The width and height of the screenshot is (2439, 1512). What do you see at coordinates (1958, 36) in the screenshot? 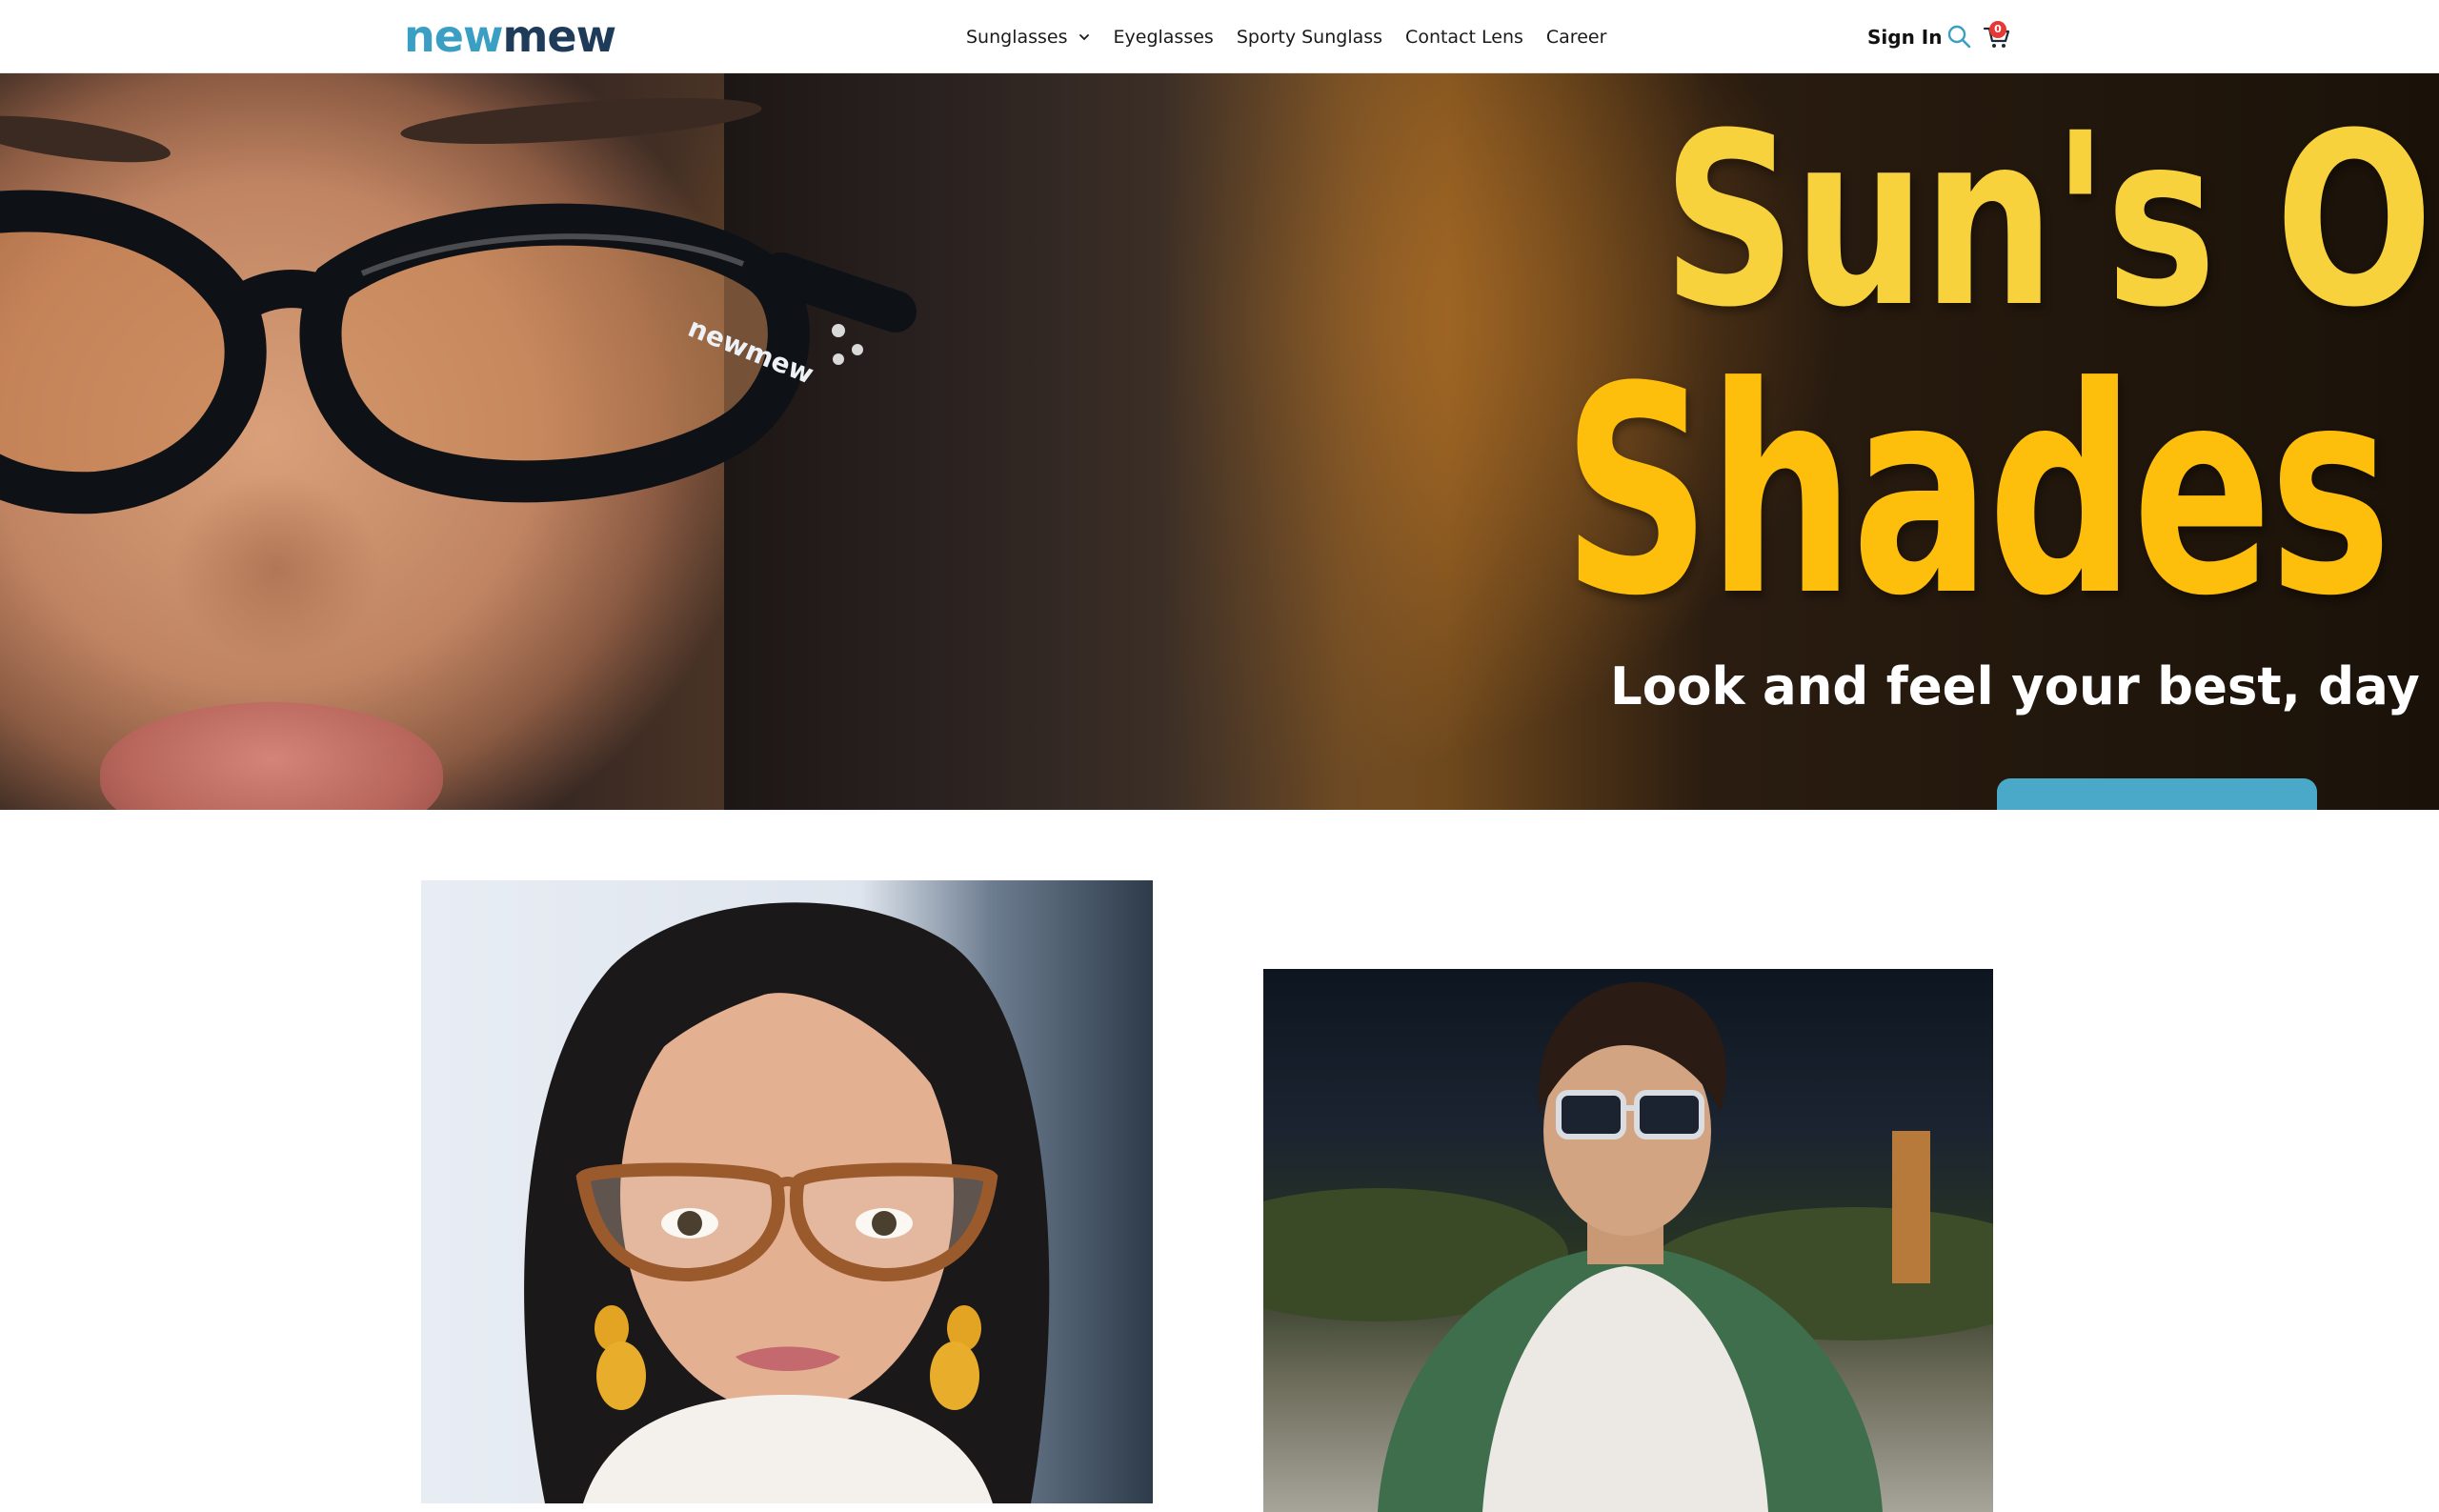
I see `search-icon` at bounding box center [1958, 36].